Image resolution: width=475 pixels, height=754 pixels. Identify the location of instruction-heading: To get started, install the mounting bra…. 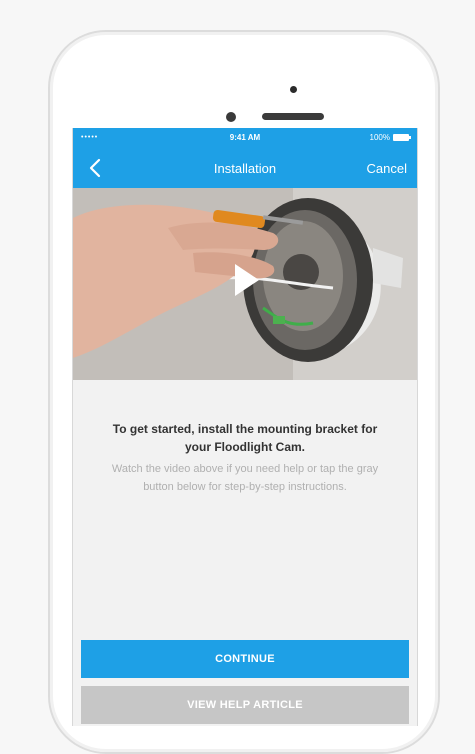
(245, 438).